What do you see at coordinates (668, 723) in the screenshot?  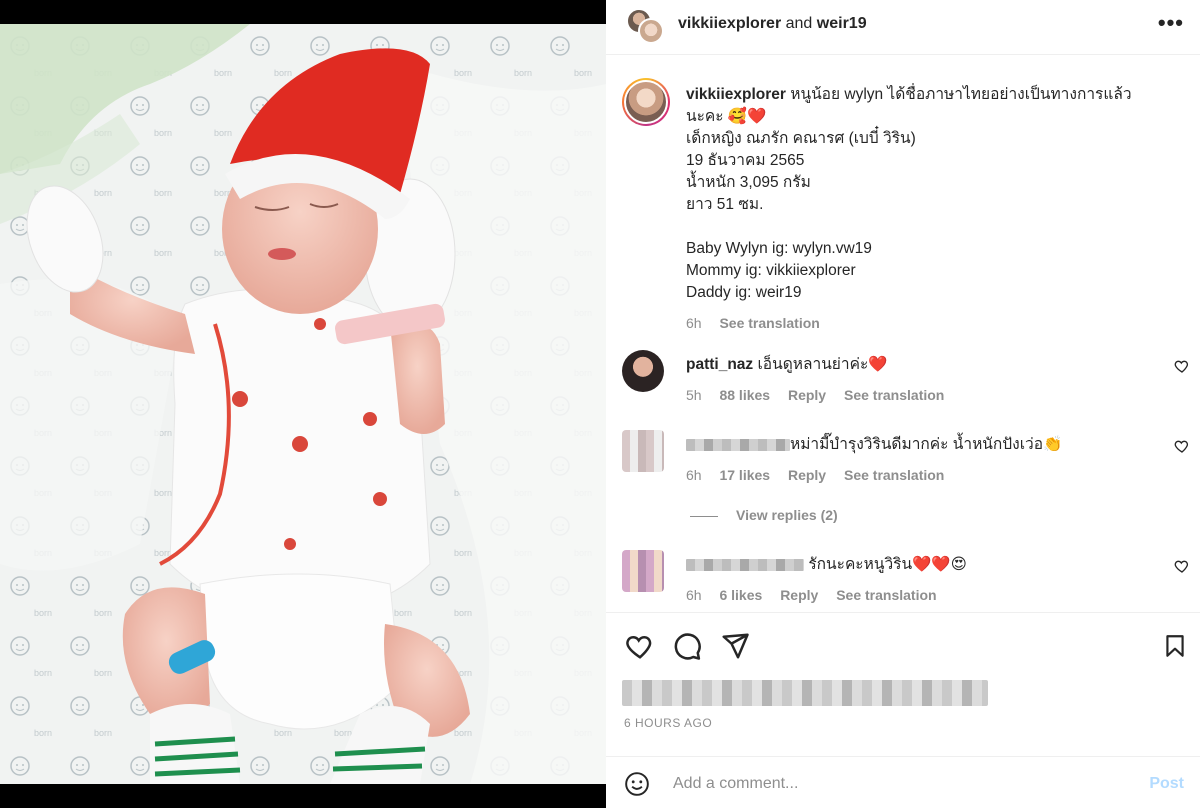 I see `post-time-ago: 6 HOURS AGO` at bounding box center [668, 723].